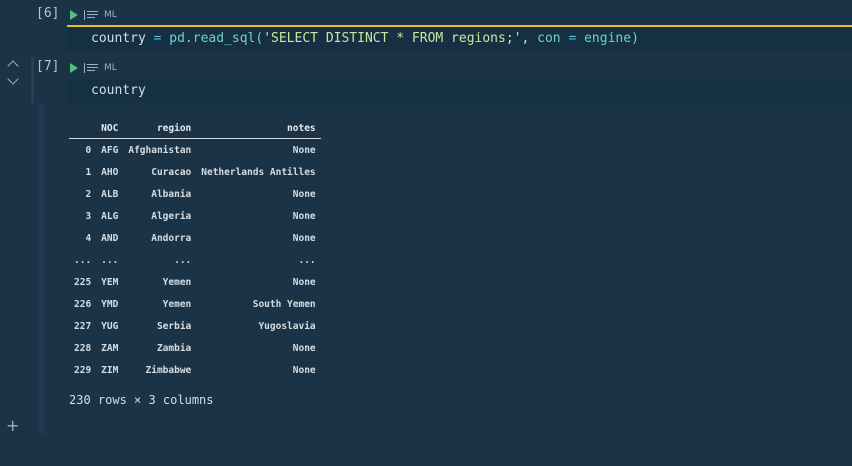  I want to click on code-token: 'SELECT DISTINCT * FROM regions;', so click(392, 38).